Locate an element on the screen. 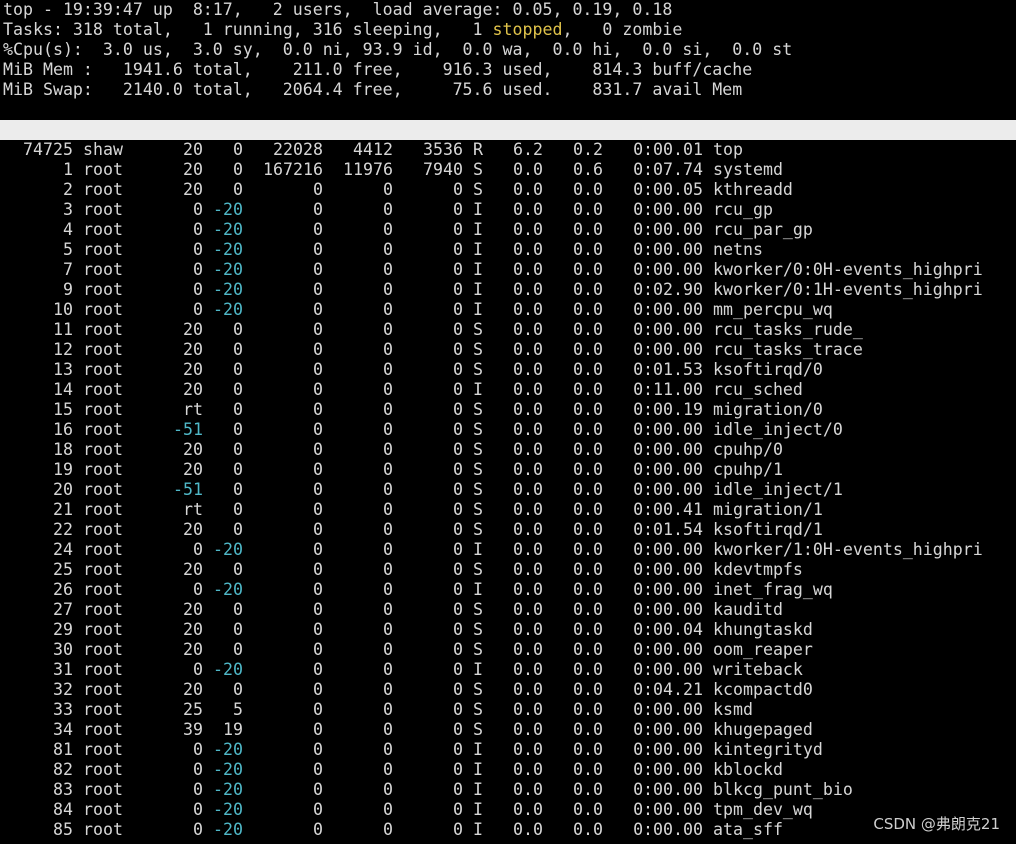 The image size is (1016, 844). process-row: 32 root 20 0 0 0 0 S 0.0 0.0 0:04.21 kcompactd0 is located at coordinates (508, 690).